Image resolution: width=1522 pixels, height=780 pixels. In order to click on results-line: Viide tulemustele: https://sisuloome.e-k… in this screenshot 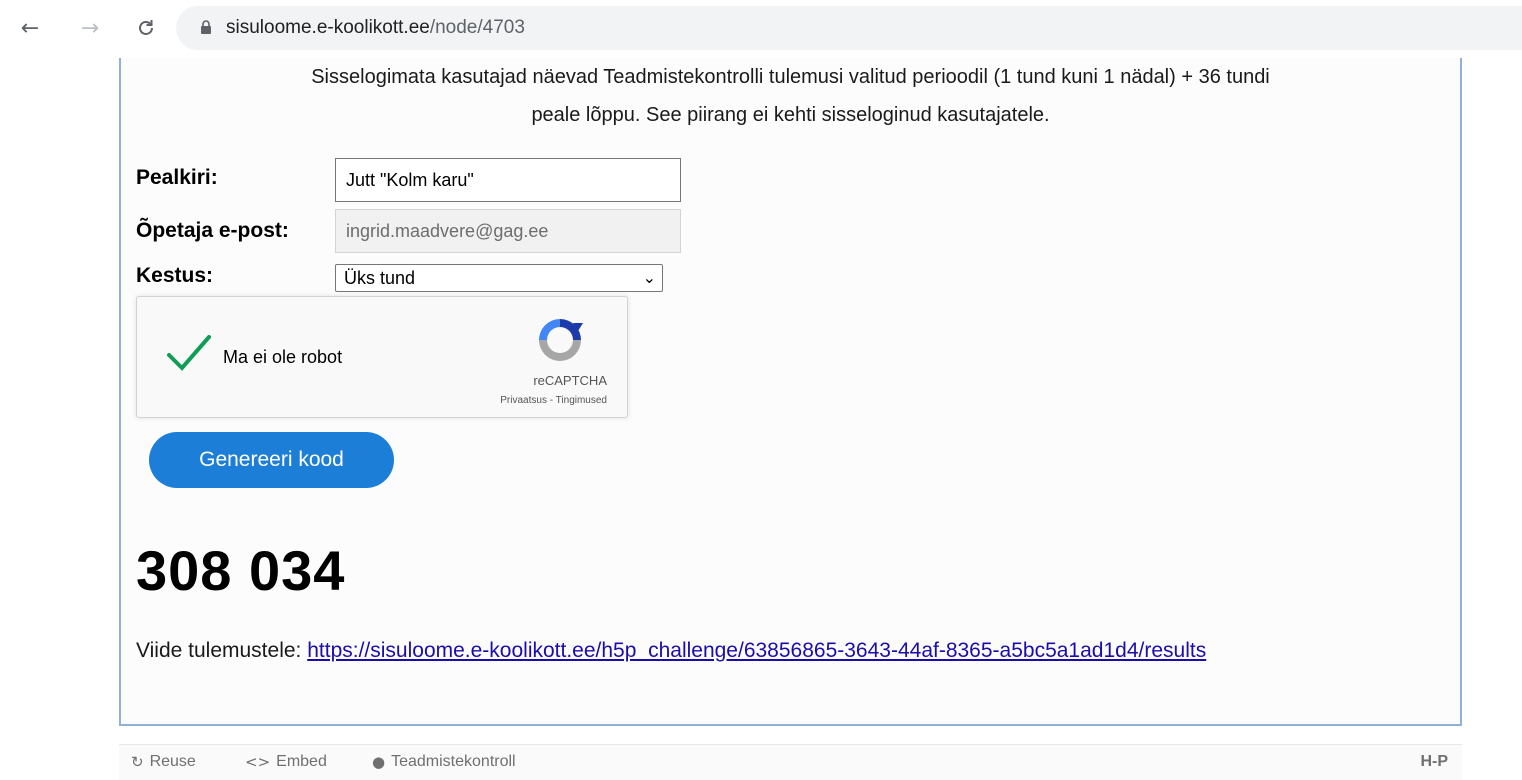, I will do `click(786, 651)`.